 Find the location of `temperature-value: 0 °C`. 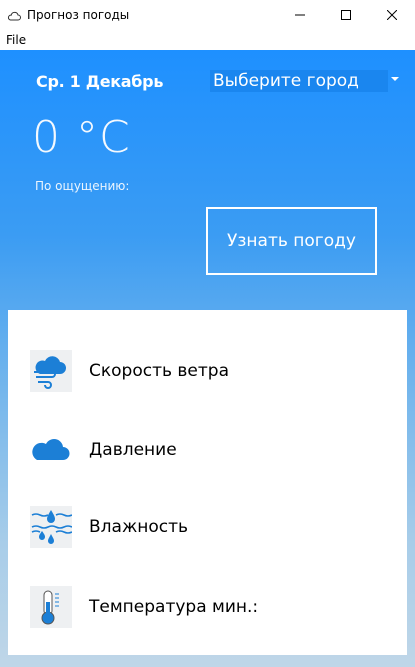

temperature-value: 0 °C is located at coordinates (81, 137).